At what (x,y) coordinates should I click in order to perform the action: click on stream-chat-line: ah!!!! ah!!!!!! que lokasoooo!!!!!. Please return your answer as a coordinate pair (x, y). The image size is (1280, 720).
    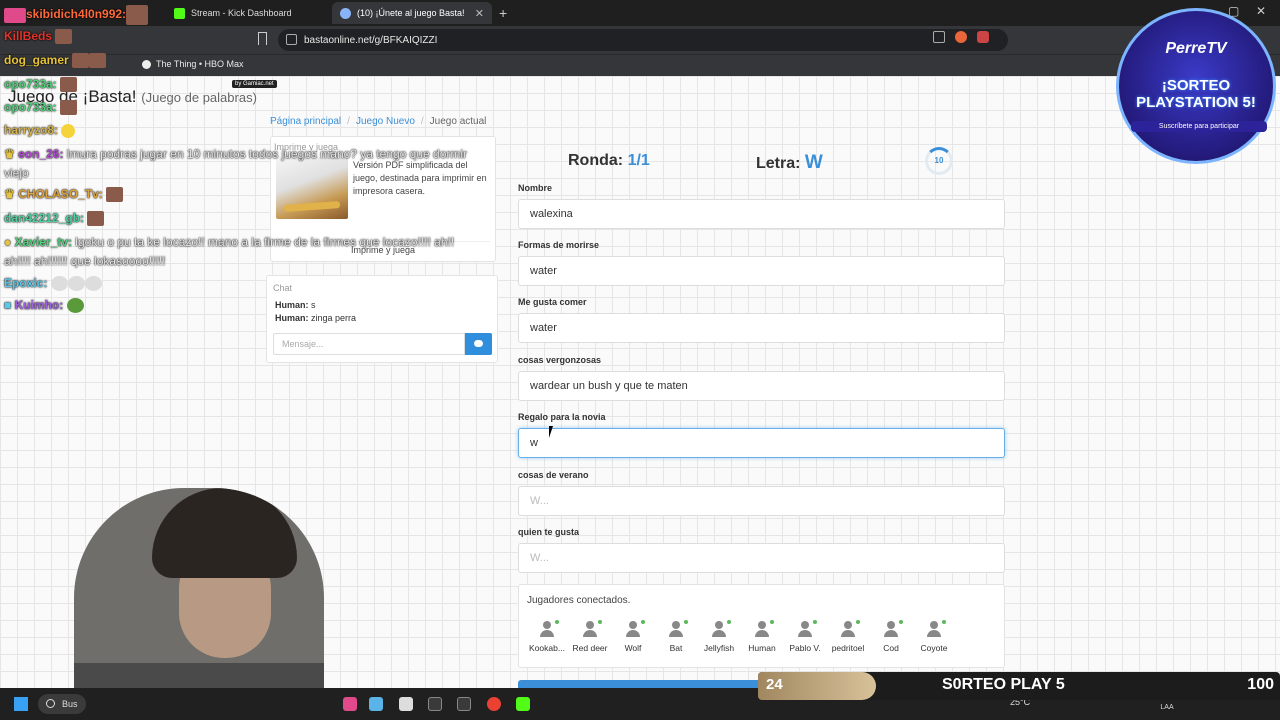
    Looking at the image, I should click on (84, 261).